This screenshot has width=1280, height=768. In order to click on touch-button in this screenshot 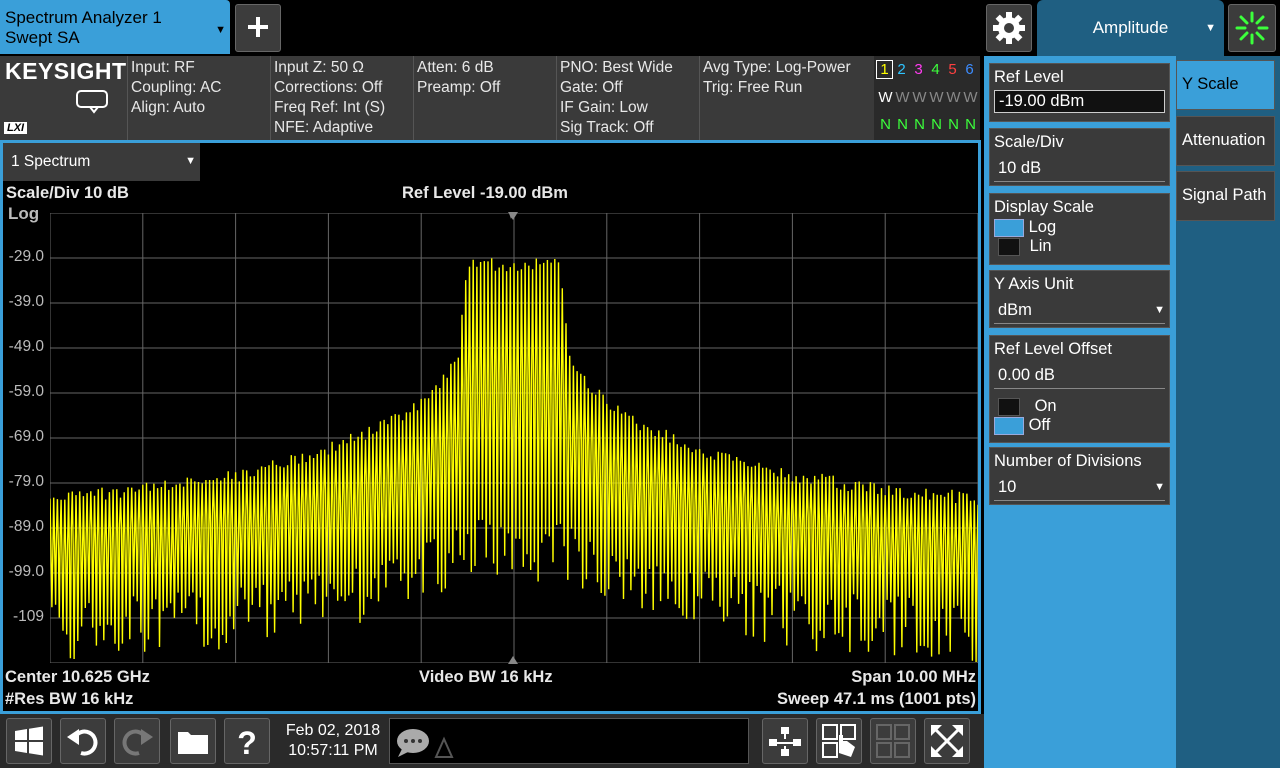, I will do `click(839, 741)`.